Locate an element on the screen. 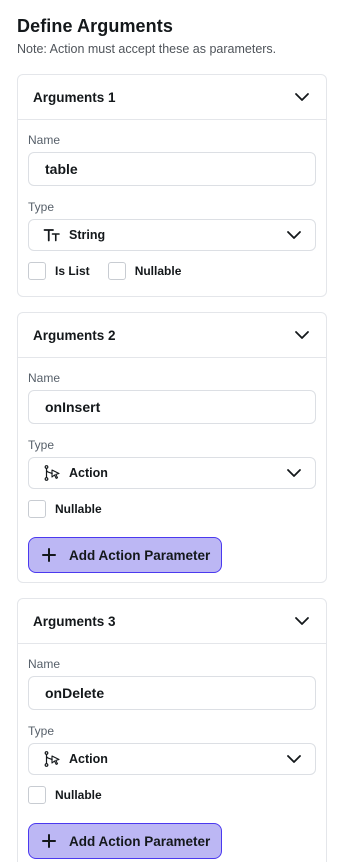 This screenshot has width=343, height=862. type-value: String is located at coordinates (87, 235).